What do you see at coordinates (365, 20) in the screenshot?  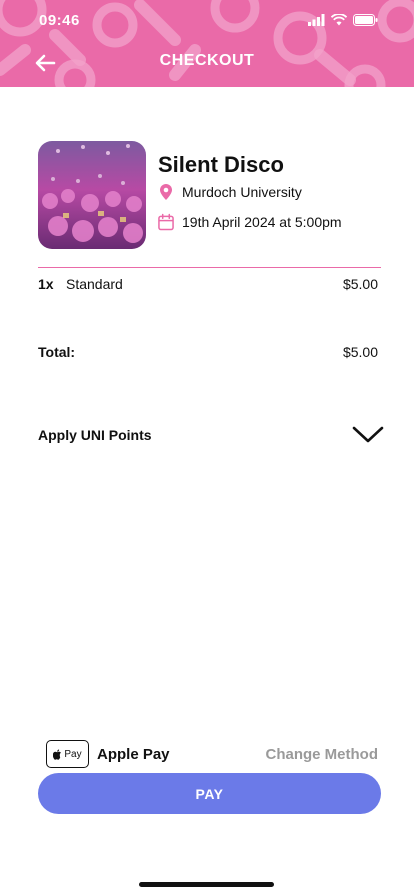 I see `battery-icon` at bounding box center [365, 20].